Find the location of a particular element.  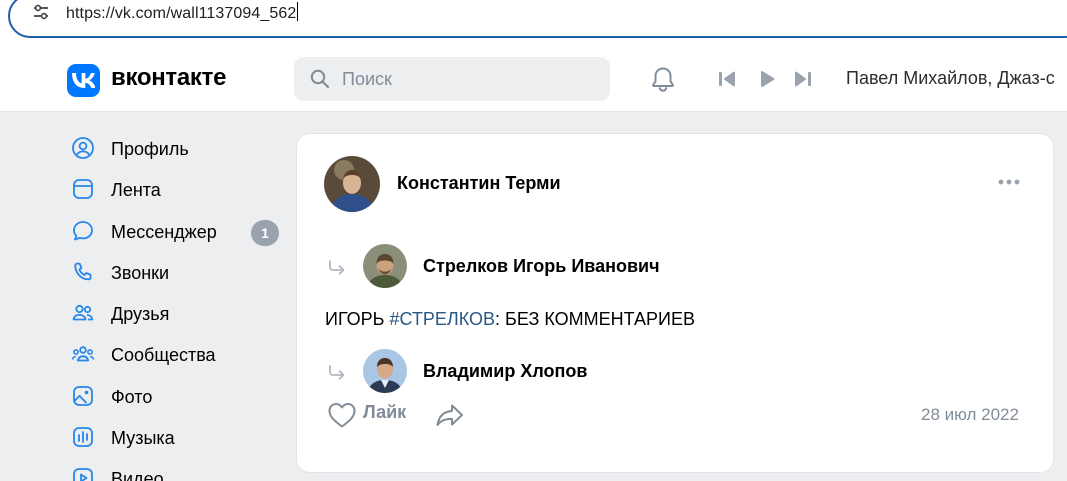

previous-track-icon is located at coordinates (727, 79).